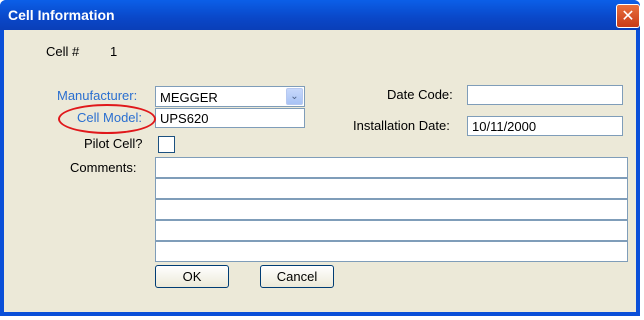 Image resolution: width=644 pixels, height=320 pixels. I want to click on pilot-cell-checkbox, so click(166, 144).